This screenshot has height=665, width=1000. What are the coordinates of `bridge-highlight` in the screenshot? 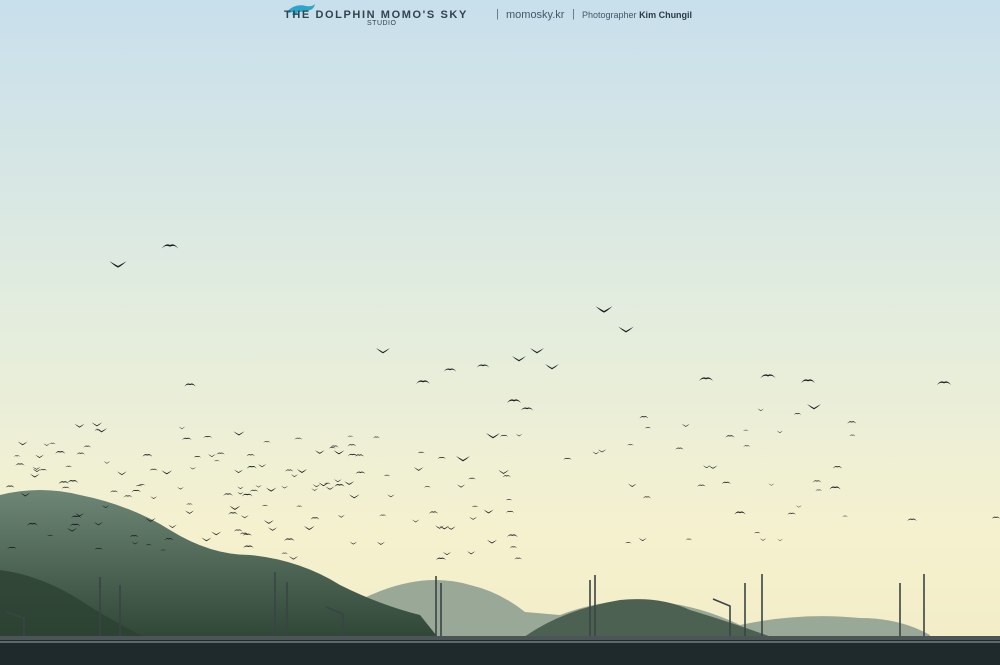 It's located at (500, 642).